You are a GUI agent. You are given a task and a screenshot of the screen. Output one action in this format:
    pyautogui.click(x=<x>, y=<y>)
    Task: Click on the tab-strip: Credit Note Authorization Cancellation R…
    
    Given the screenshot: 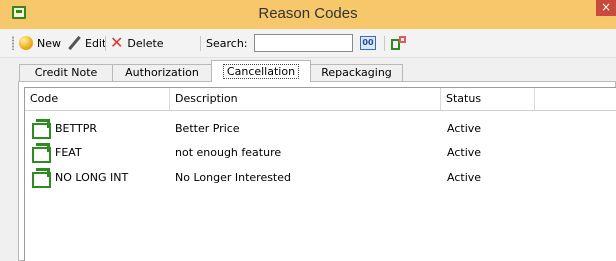 What is the action you would take?
    pyautogui.click(x=308, y=69)
    